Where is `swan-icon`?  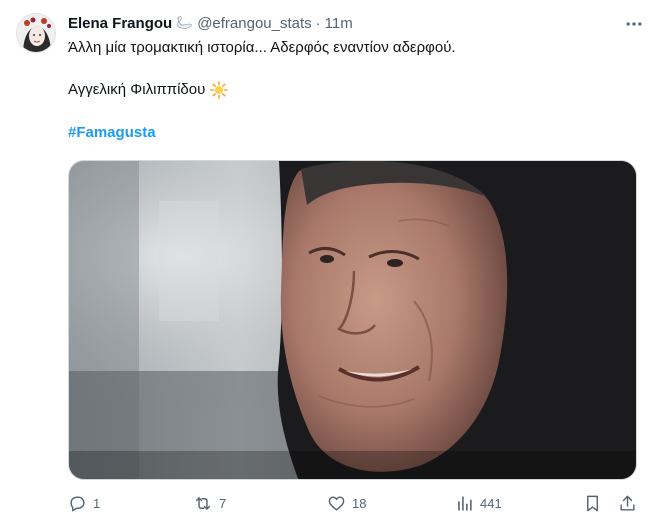 swan-icon is located at coordinates (184, 23).